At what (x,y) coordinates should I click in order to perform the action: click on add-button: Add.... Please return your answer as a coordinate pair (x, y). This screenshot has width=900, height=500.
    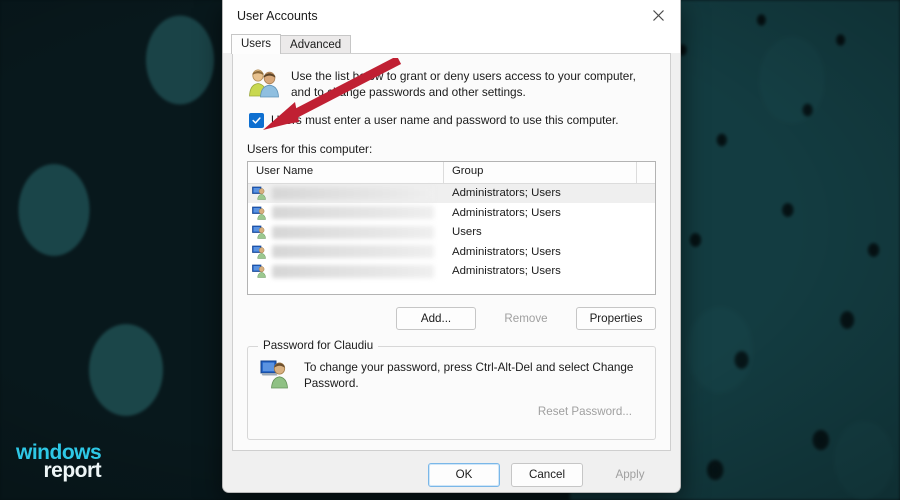
    Looking at the image, I should click on (436, 318).